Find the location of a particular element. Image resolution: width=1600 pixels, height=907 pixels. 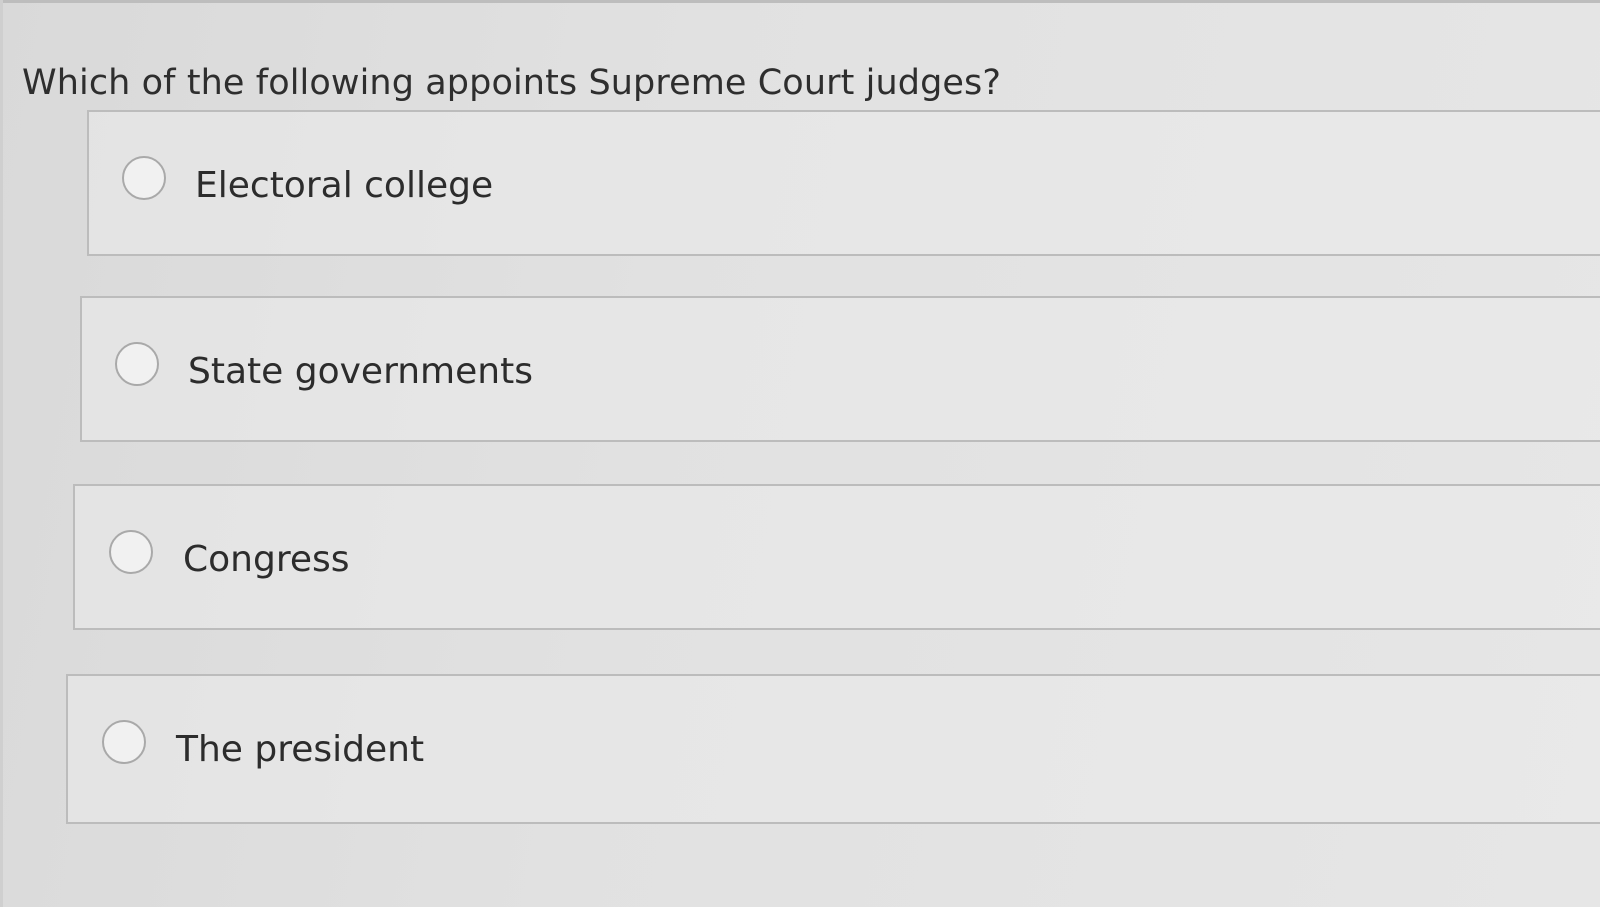

answer-option-label: Congress is located at coordinates (266, 559).